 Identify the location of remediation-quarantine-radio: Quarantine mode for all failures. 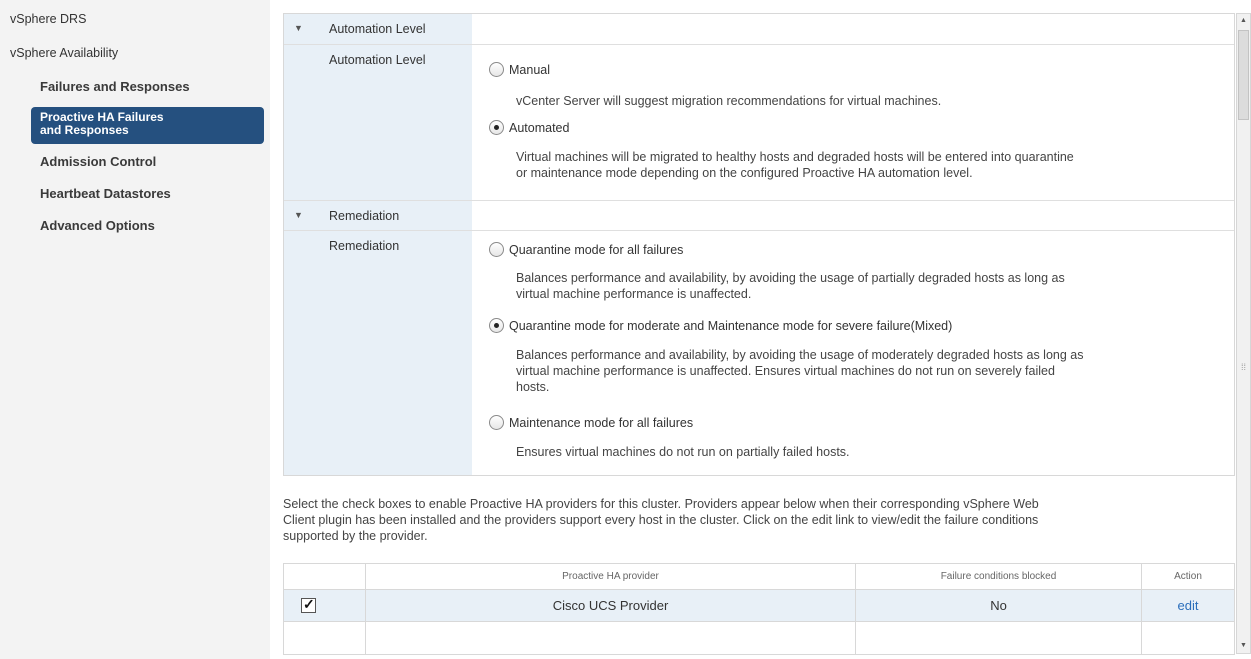
(586, 249).